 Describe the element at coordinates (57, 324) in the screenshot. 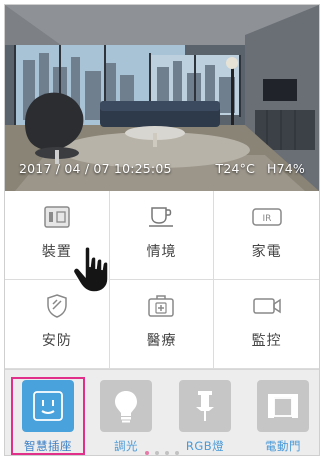

I see `category-security: 安防` at that location.